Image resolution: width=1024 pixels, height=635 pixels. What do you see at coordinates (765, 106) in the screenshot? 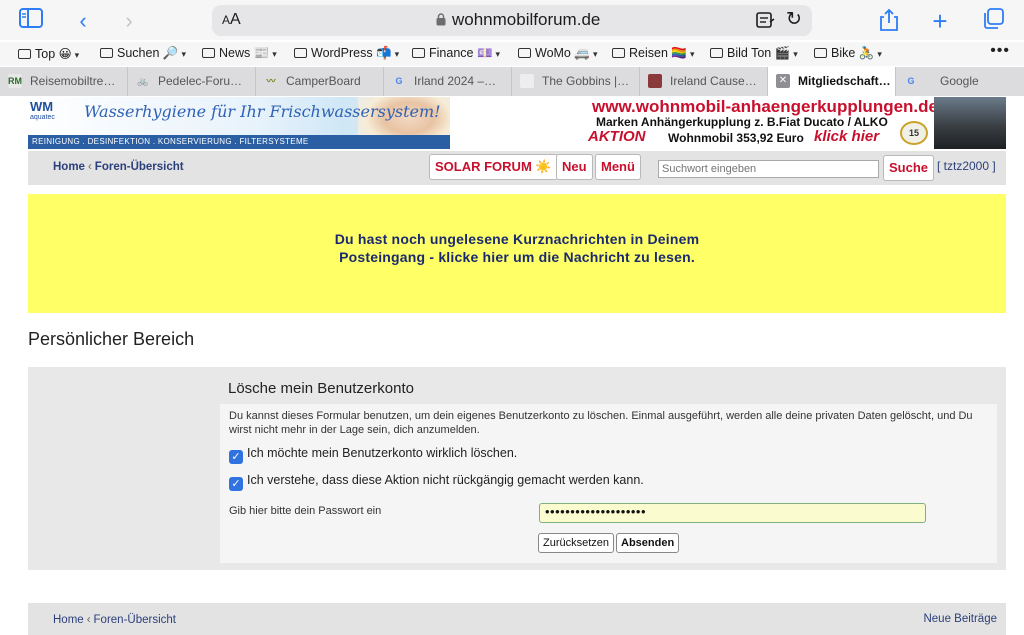
I see `banner-url: www.wohnmobil-anhaengerkupplungen.de` at bounding box center [765, 106].